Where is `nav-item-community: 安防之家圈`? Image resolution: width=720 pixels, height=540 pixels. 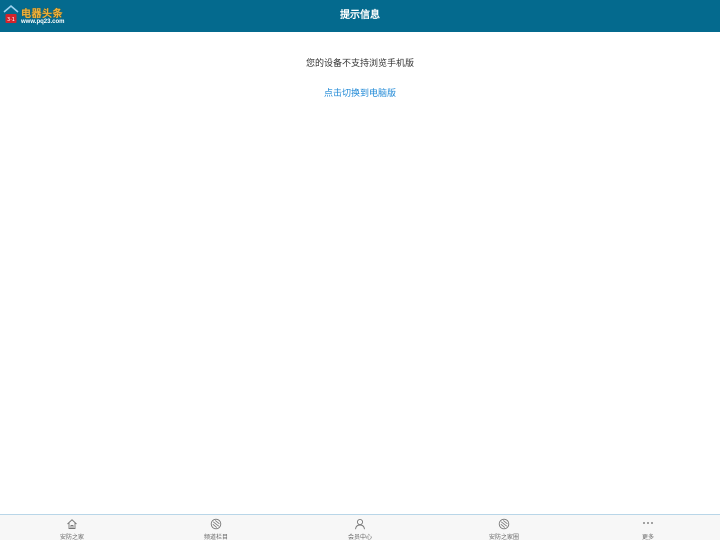
nav-item-community: 安防之家圈 is located at coordinates (504, 527).